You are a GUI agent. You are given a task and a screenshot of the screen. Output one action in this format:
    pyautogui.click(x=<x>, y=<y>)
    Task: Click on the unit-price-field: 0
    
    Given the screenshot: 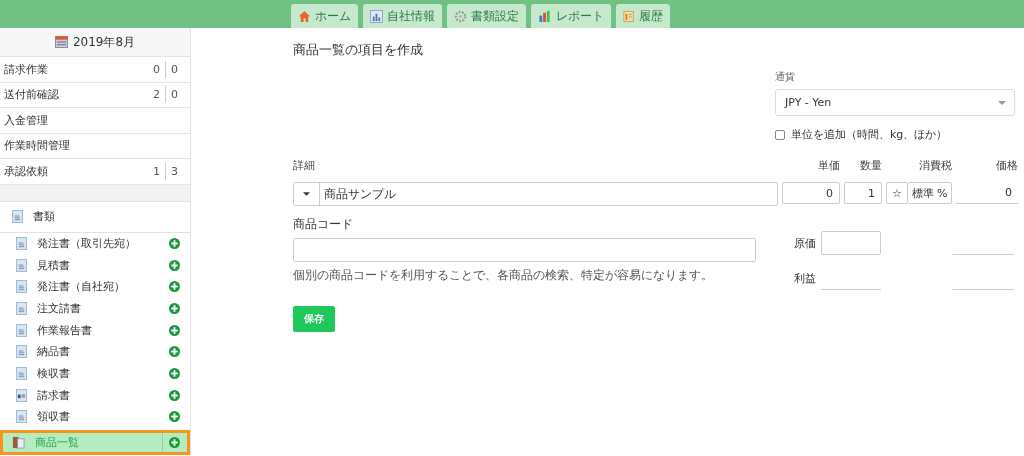 What is the action you would take?
    pyautogui.click(x=811, y=193)
    